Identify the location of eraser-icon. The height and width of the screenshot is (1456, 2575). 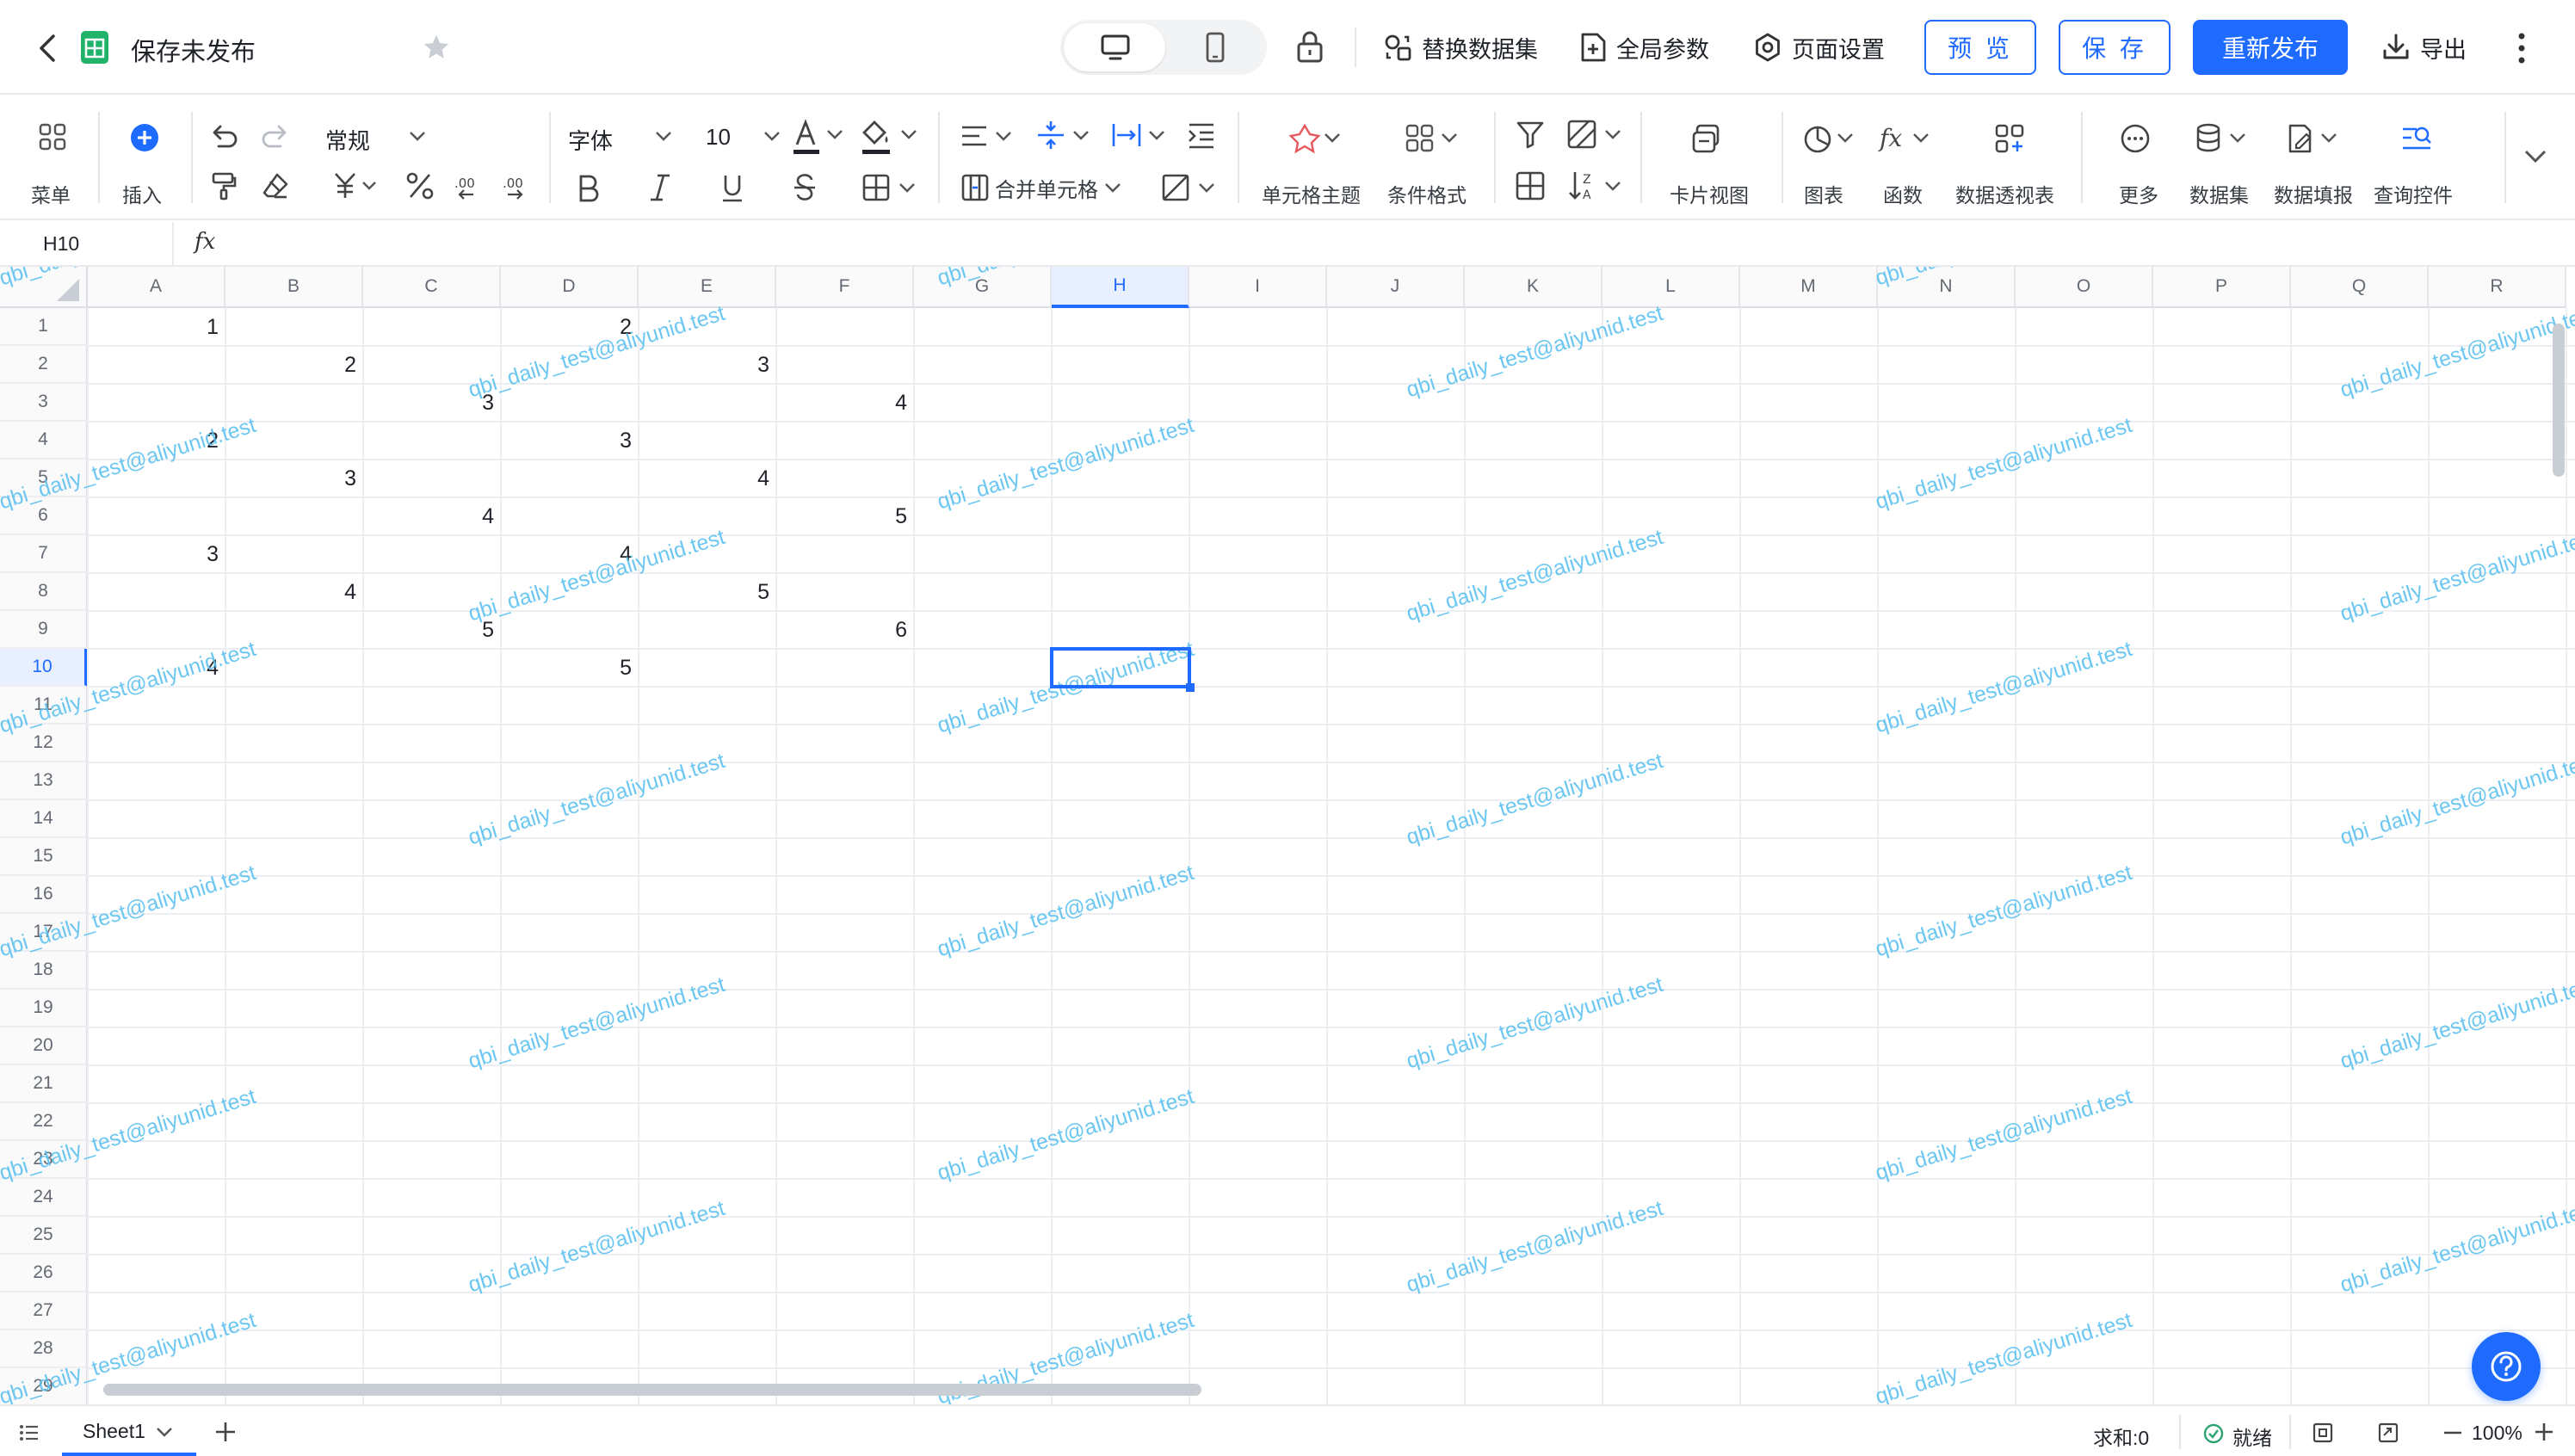
(275, 186).